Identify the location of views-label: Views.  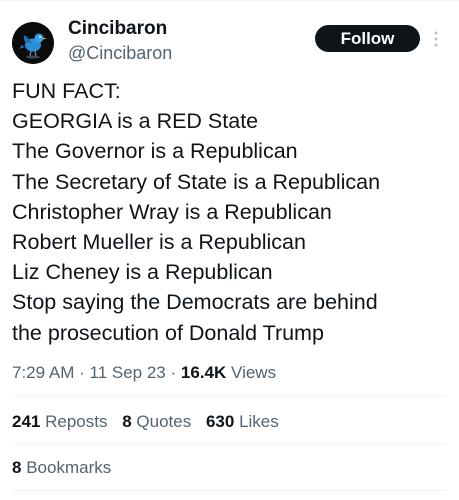
(254, 372).